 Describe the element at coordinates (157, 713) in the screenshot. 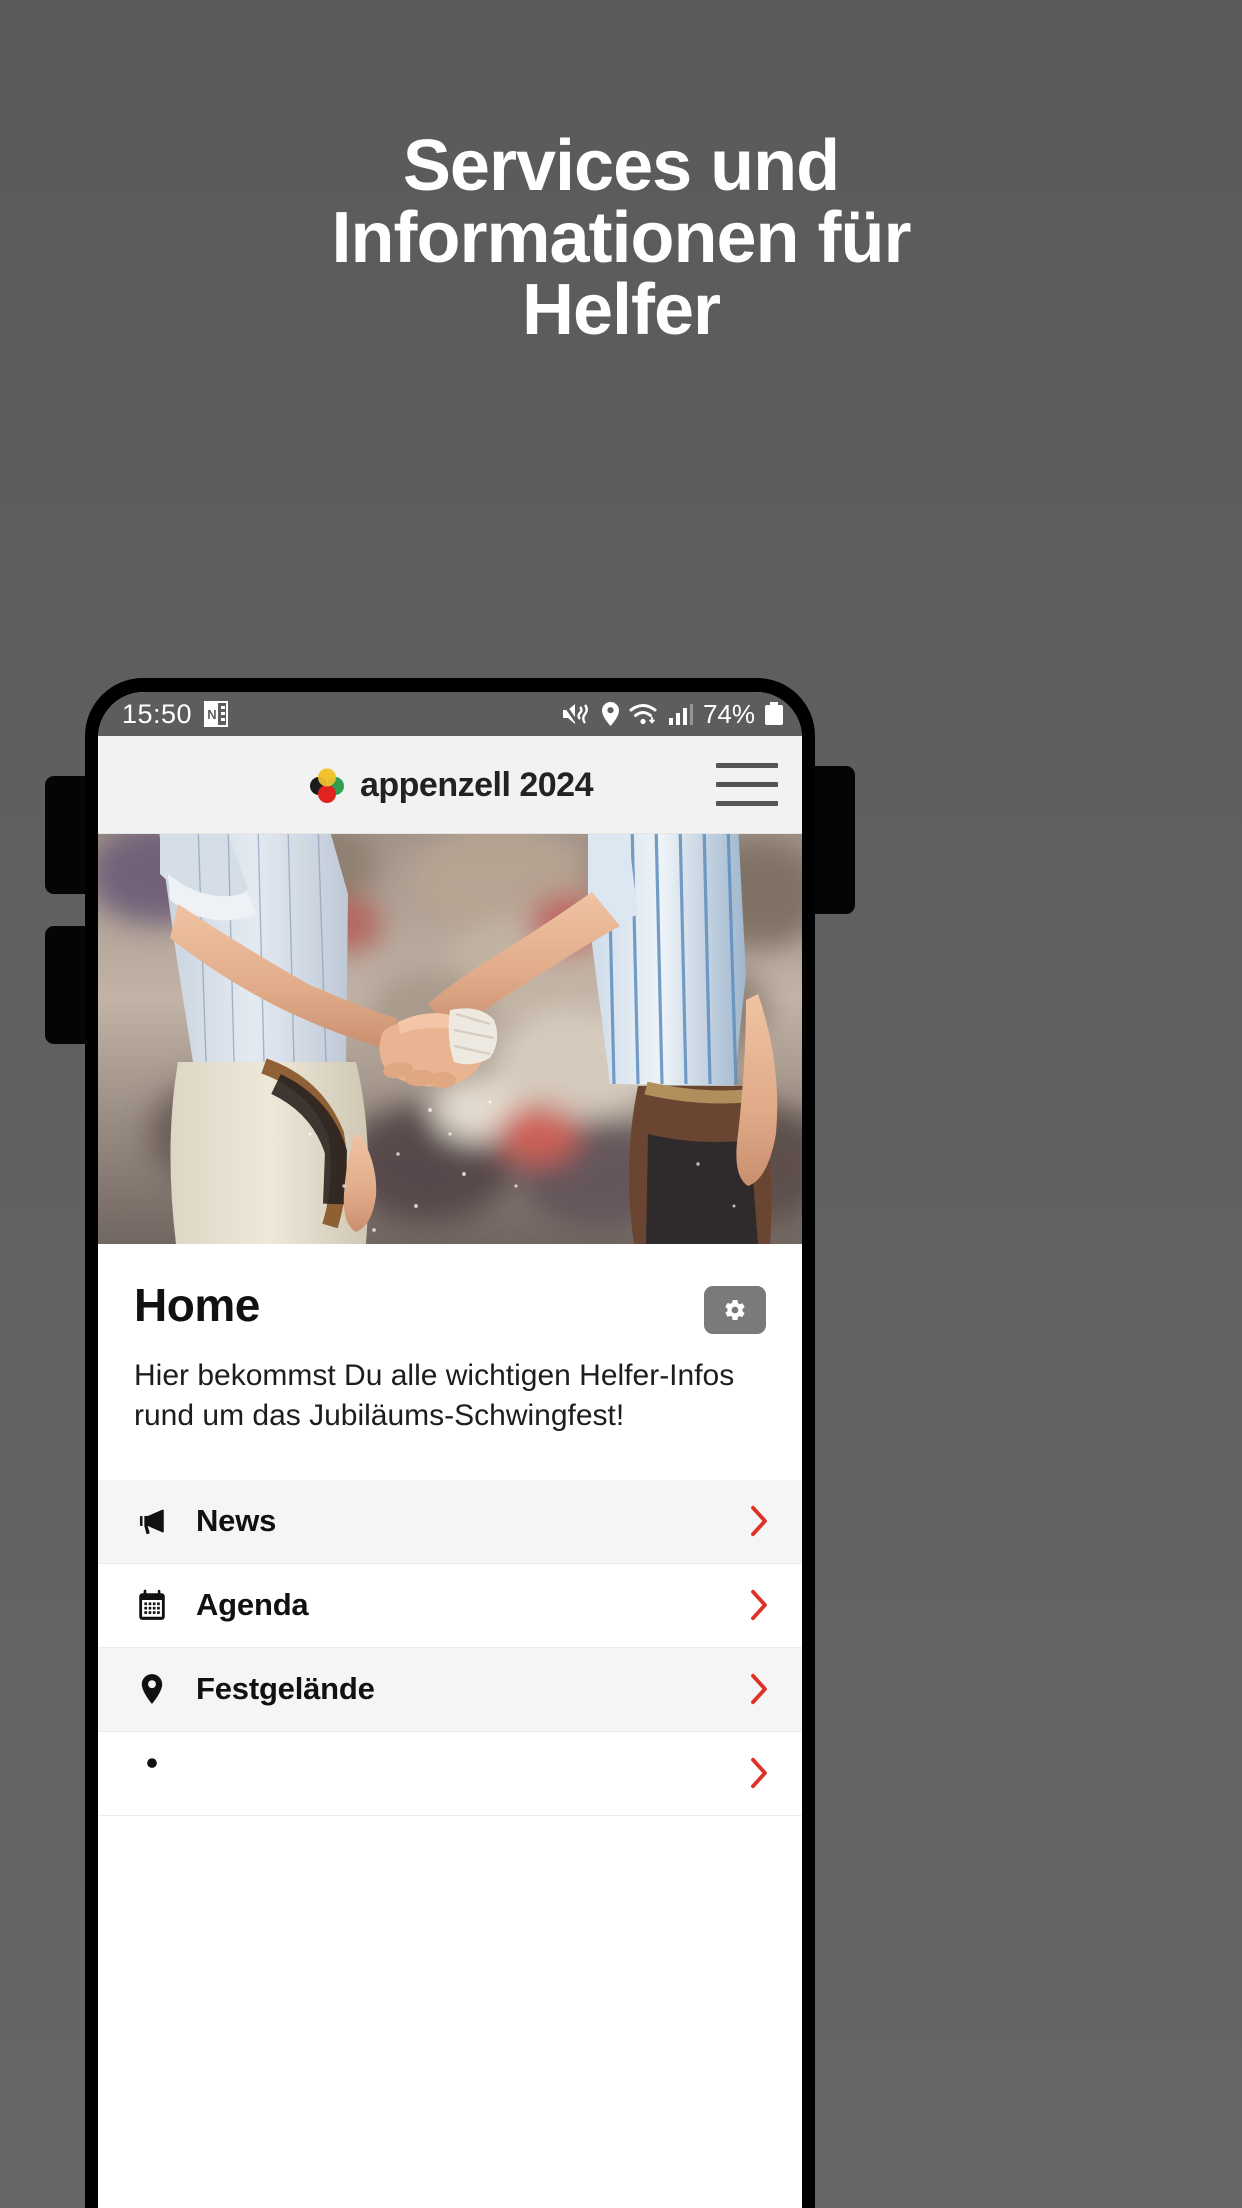

I see `status-time: 15:50` at that location.